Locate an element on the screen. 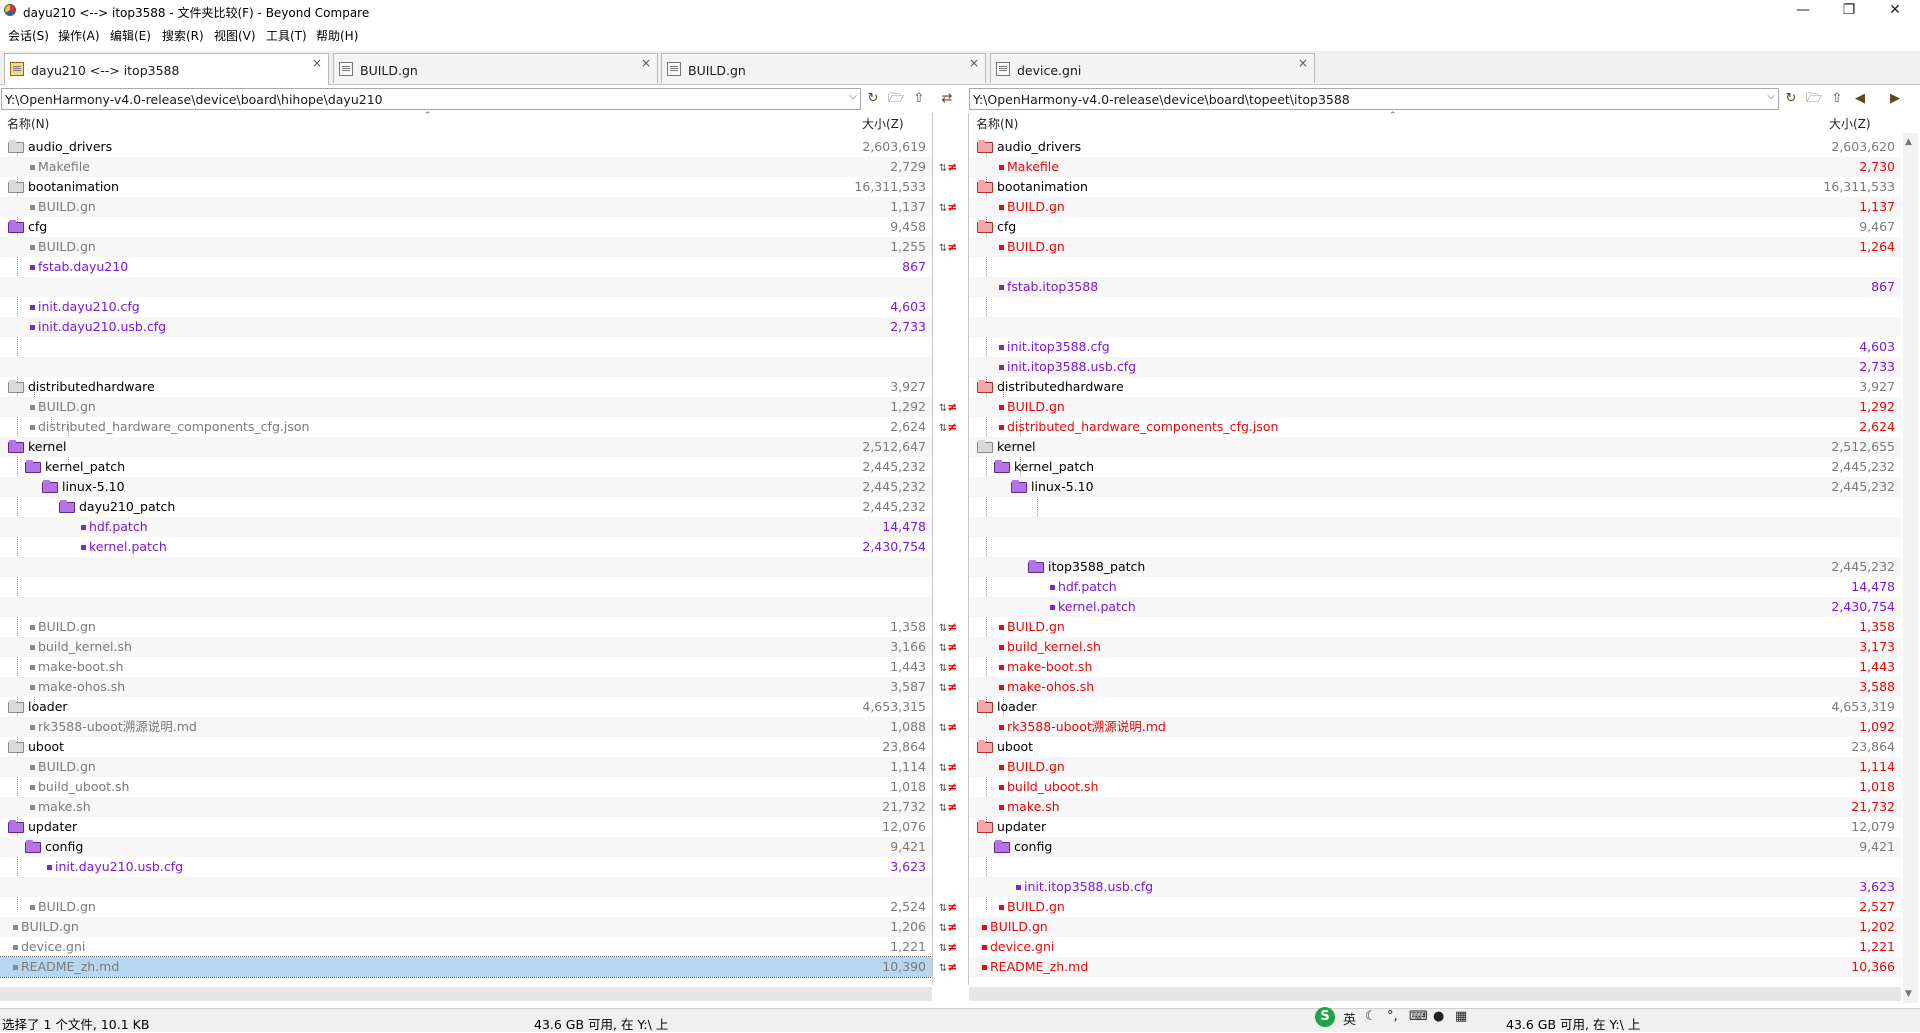 Image resolution: width=1920 pixels, height=1033 pixels. file-row: make-ohos.sh 3,587 is located at coordinates (466, 687).